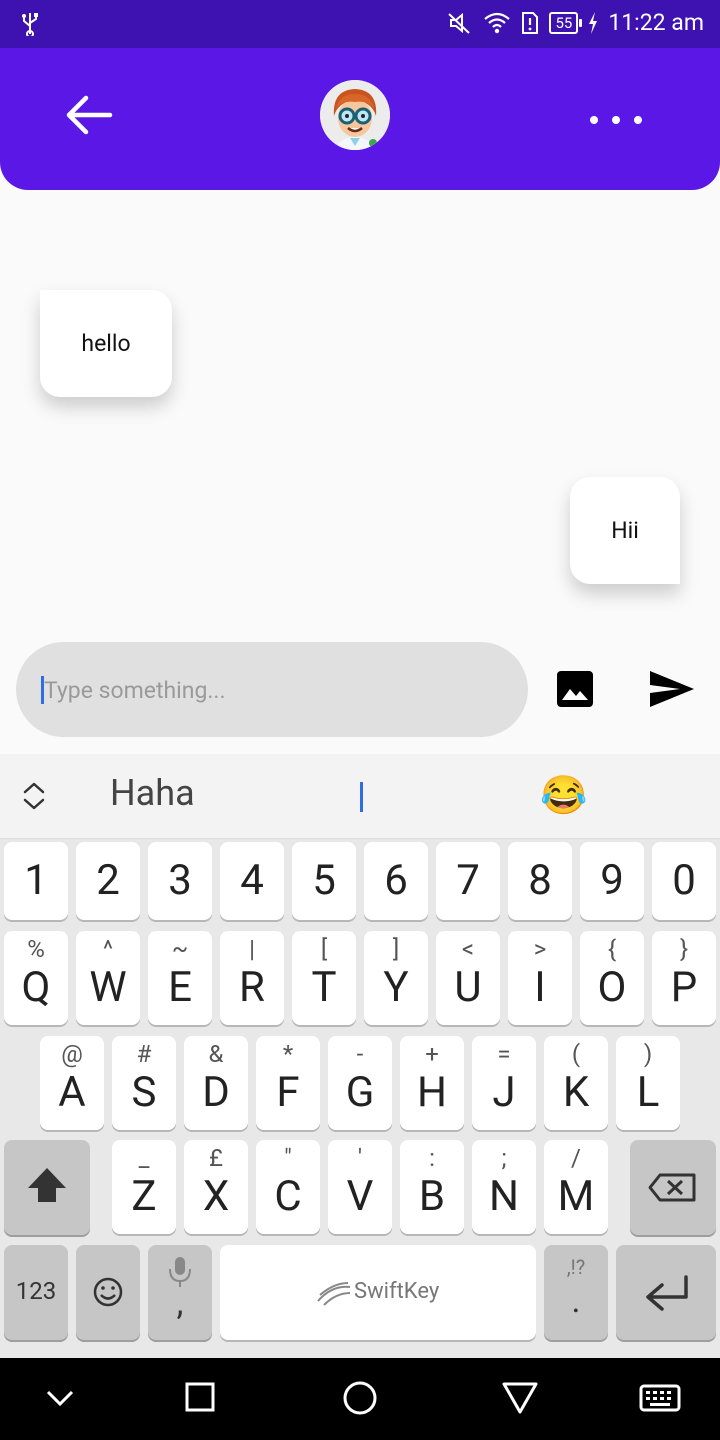 The width and height of the screenshot is (720, 1440). Describe the element at coordinates (72, 1092) in the screenshot. I see `key-label: A` at that location.